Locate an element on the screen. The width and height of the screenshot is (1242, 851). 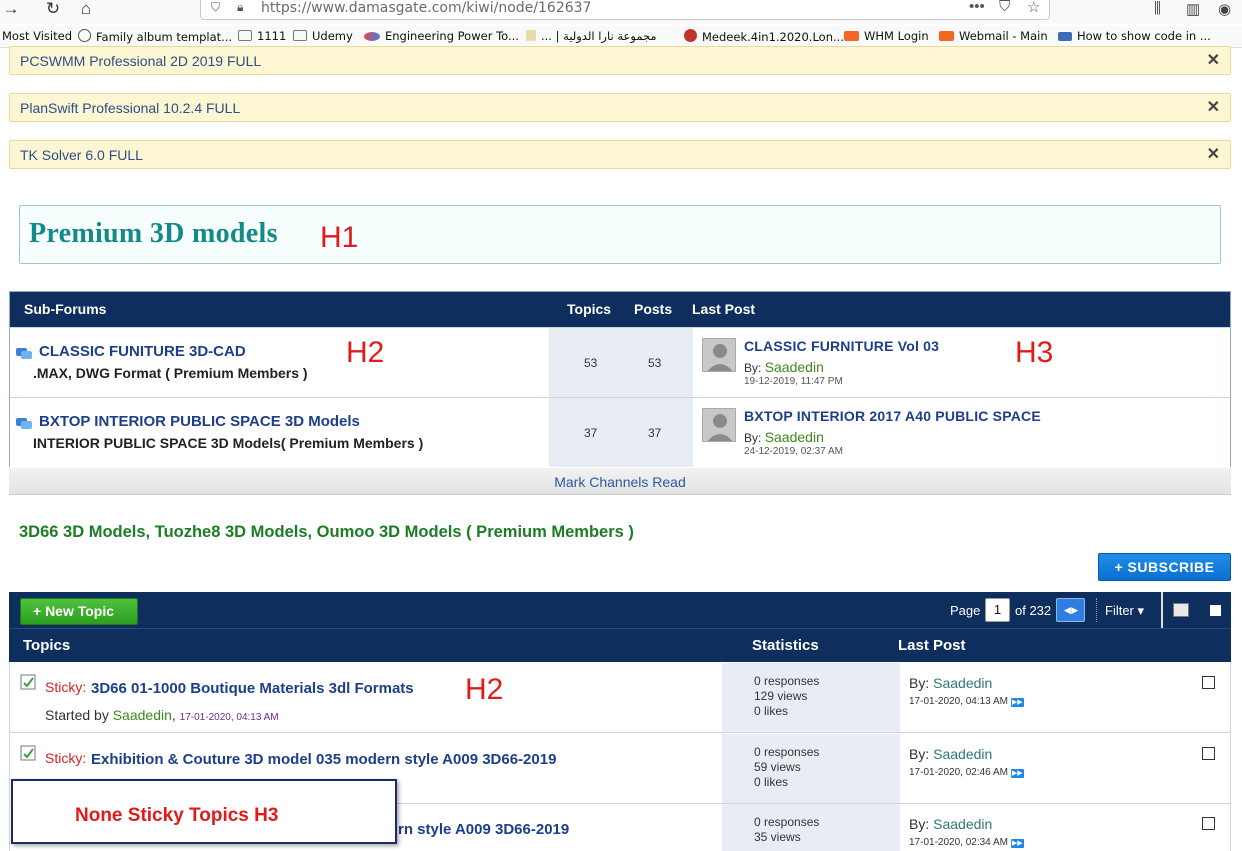
page-title: Premium 3D models is located at coordinates (153, 233).